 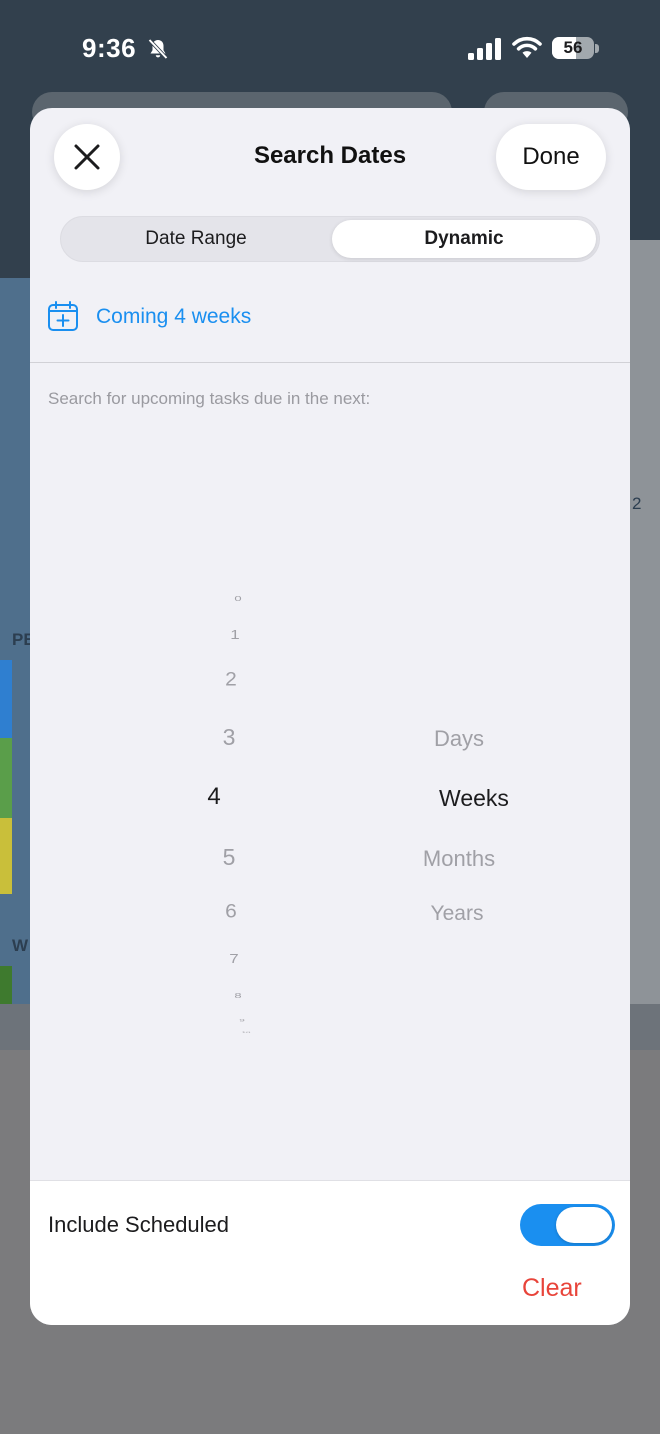 What do you see at coordinates (158, 49) in the screenshot?
I see `bell-slash-icon` at bounding box center [158, 49].